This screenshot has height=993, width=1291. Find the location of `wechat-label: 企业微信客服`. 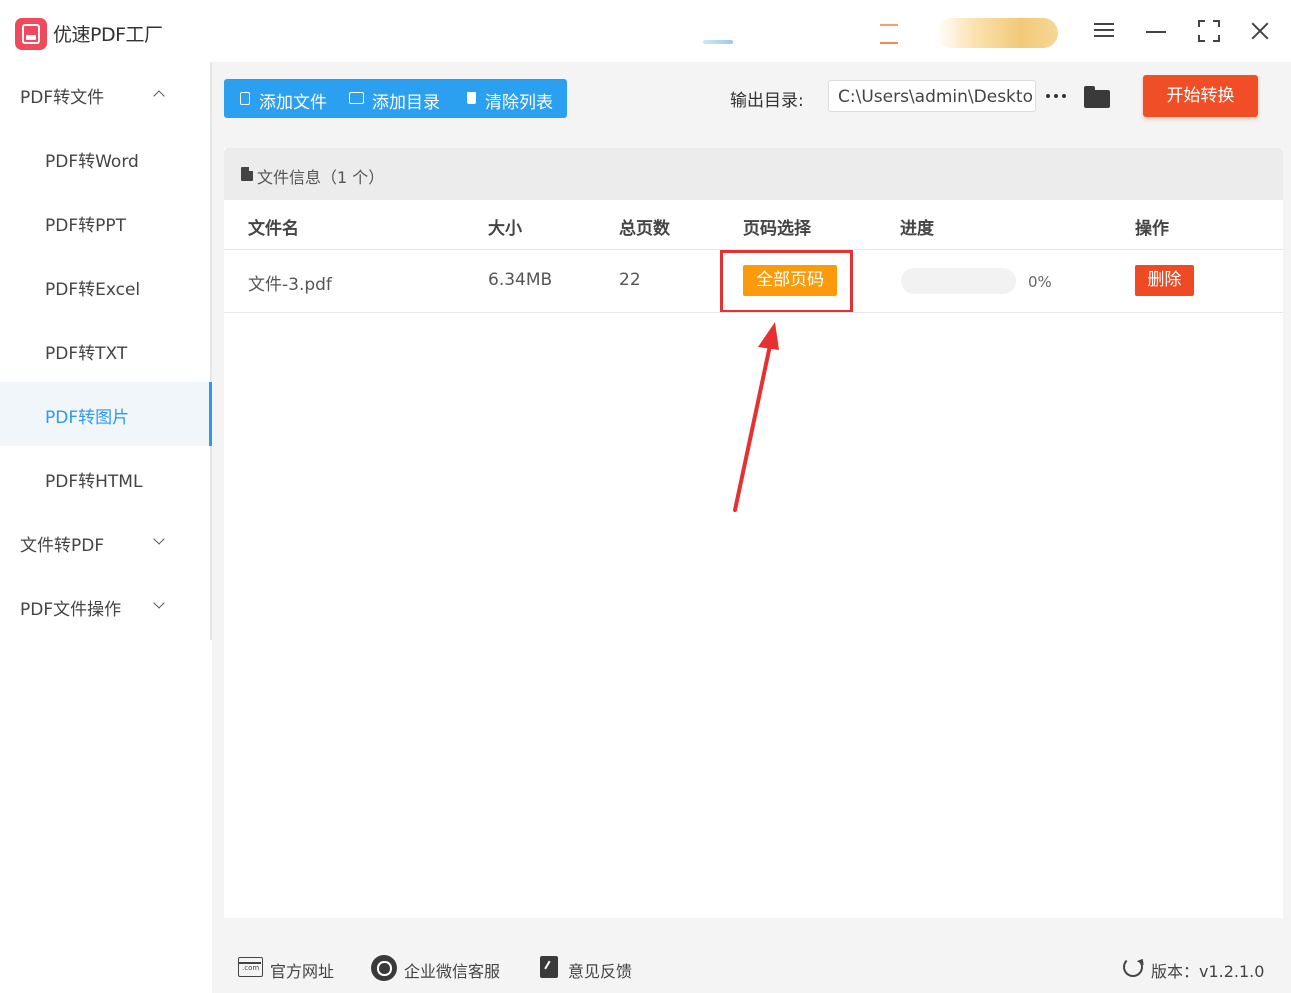

wechat-label: 企业微信客服 is located at coordinates (452, 971).